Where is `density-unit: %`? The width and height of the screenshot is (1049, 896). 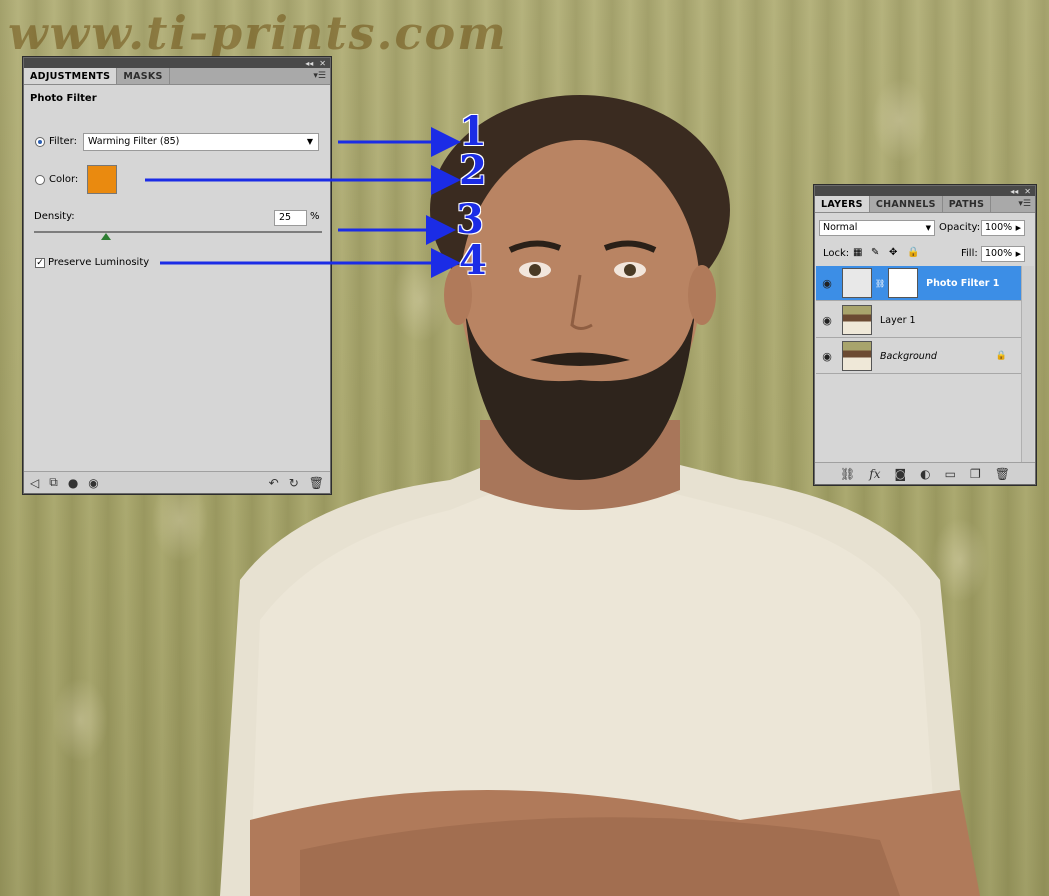
density-unit: % is located at coordinates (315, 216).